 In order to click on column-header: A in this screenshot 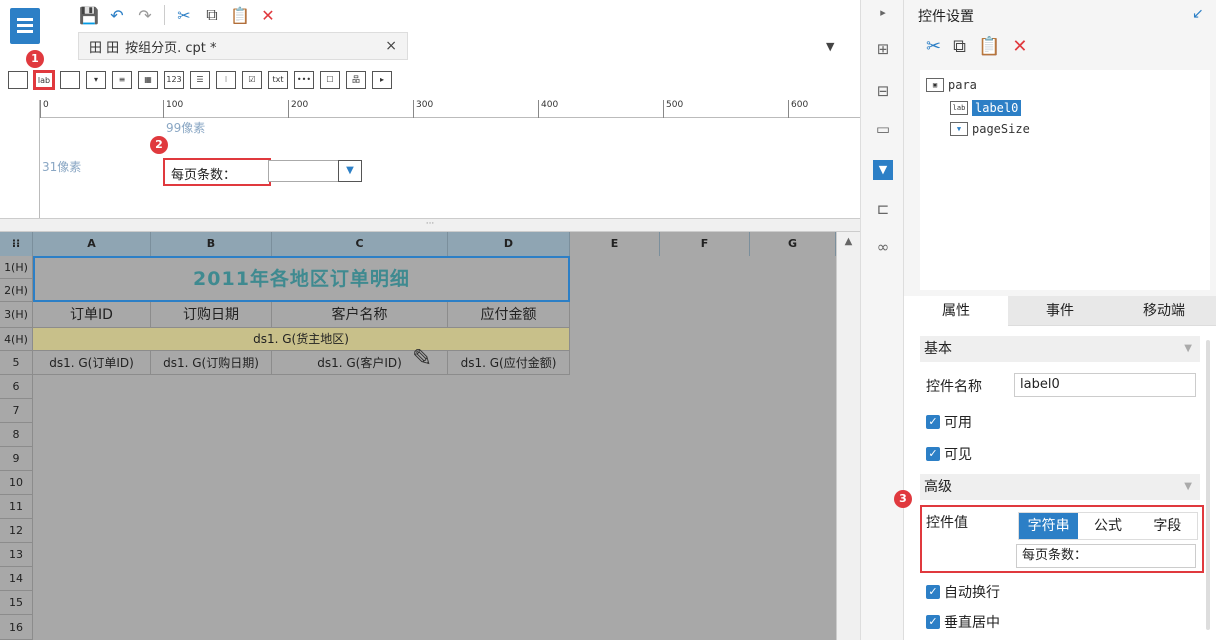, I will do `click(92, 244)`.